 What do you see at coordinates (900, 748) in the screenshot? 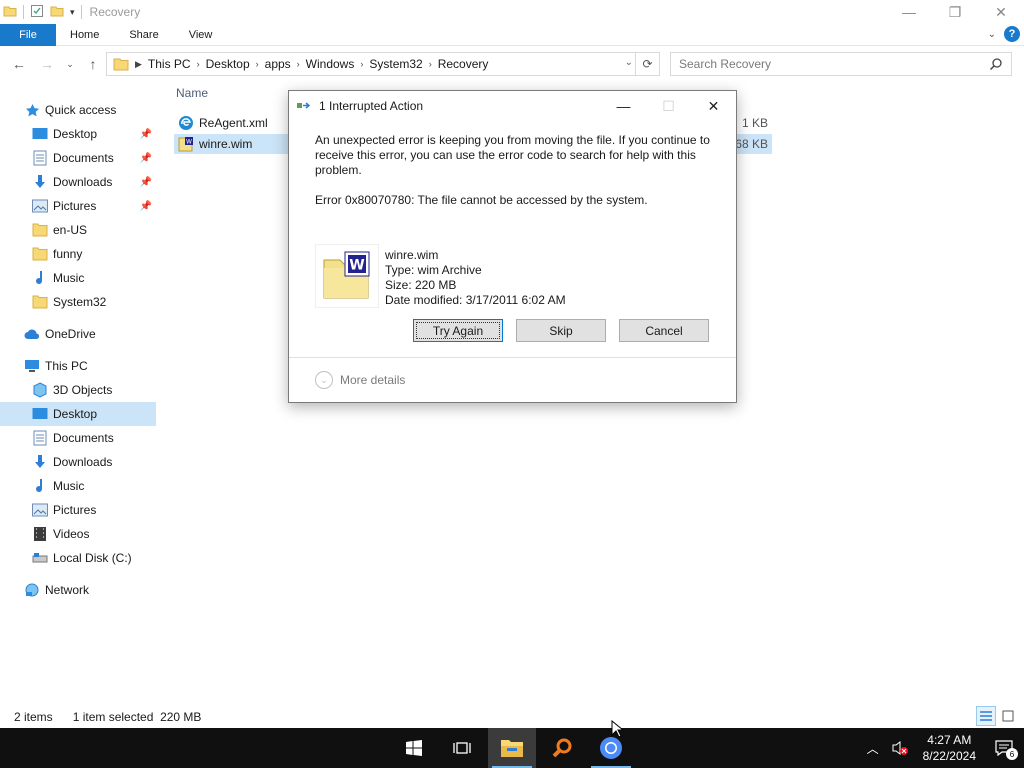
I see `volume-muted-icon` at bounding box center [900, 748].